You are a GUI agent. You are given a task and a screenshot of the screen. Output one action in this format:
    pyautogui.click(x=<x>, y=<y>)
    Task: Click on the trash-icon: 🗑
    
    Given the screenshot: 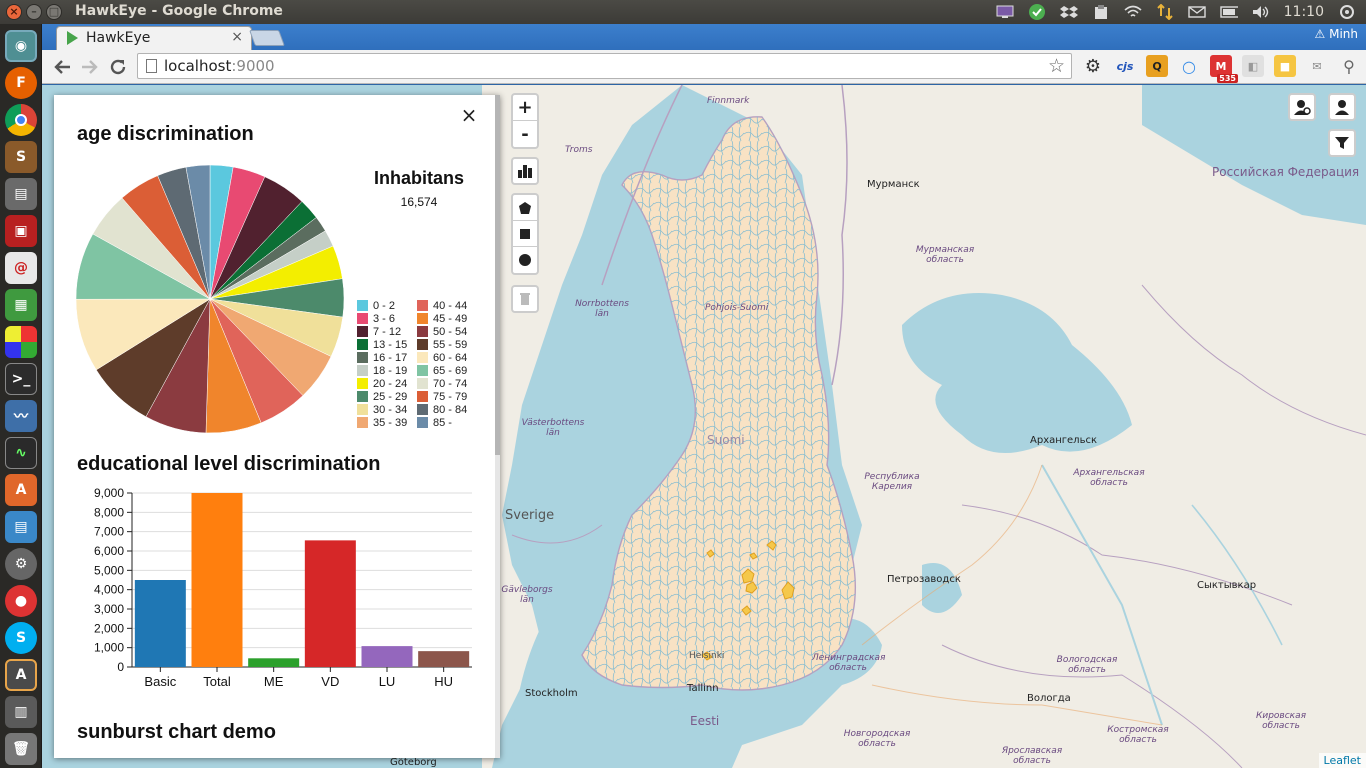 What is the action you would take?
    pyautogui.click(x=21, y=749)
    